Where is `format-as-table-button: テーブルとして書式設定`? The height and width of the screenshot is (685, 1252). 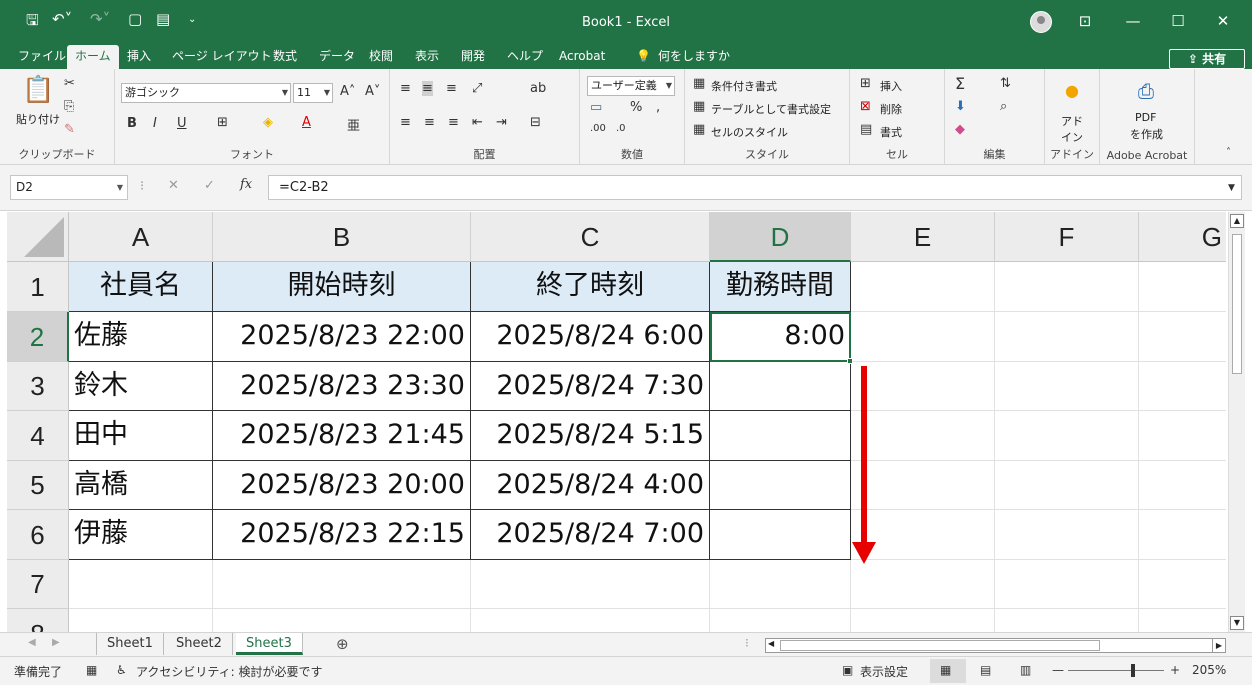 format-as-table-button: テーブルとして書式設定 is located at coordinates (771, 109).